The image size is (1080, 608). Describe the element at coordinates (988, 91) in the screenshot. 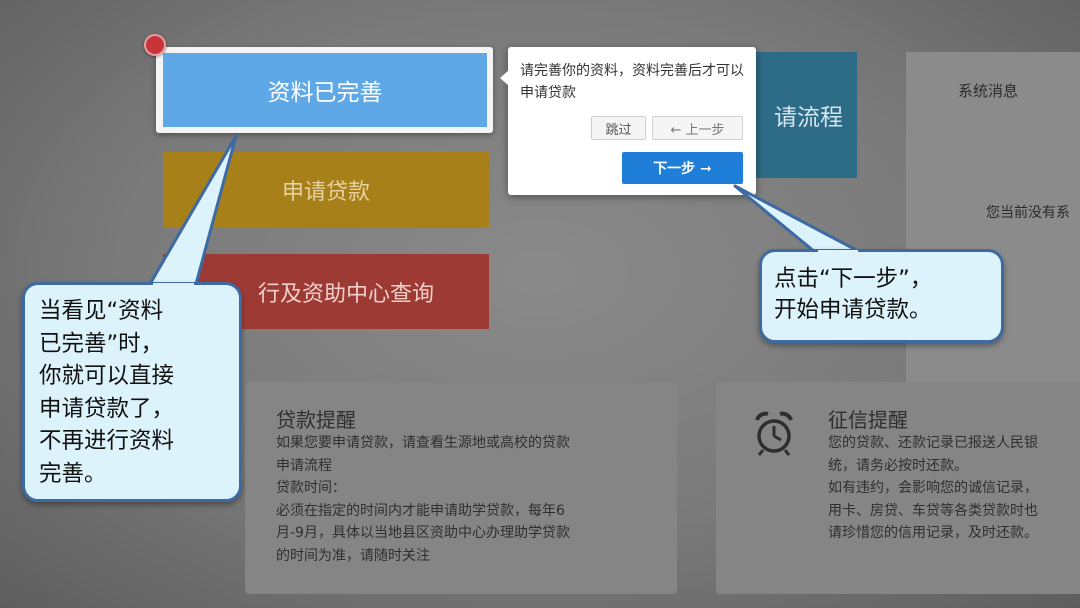

I see `system-message-title: 系统消息` at that location.